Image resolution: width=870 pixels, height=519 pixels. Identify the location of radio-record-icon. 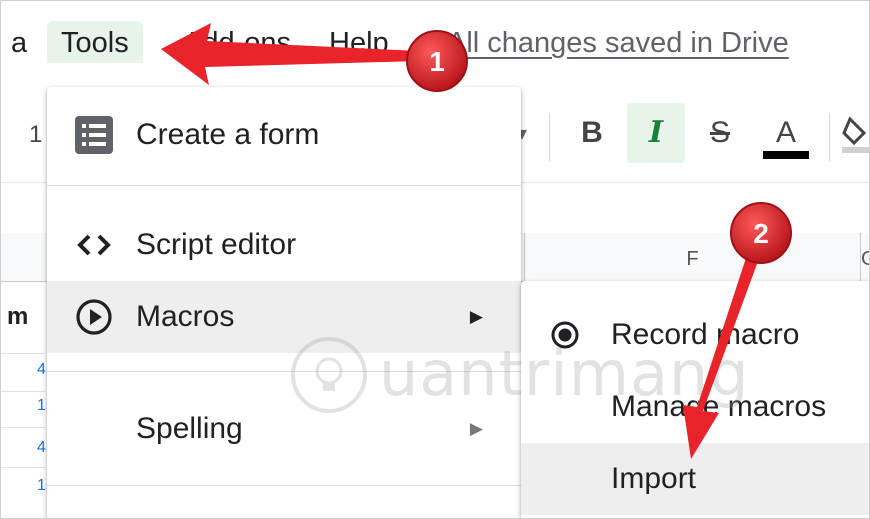
(565, 335).